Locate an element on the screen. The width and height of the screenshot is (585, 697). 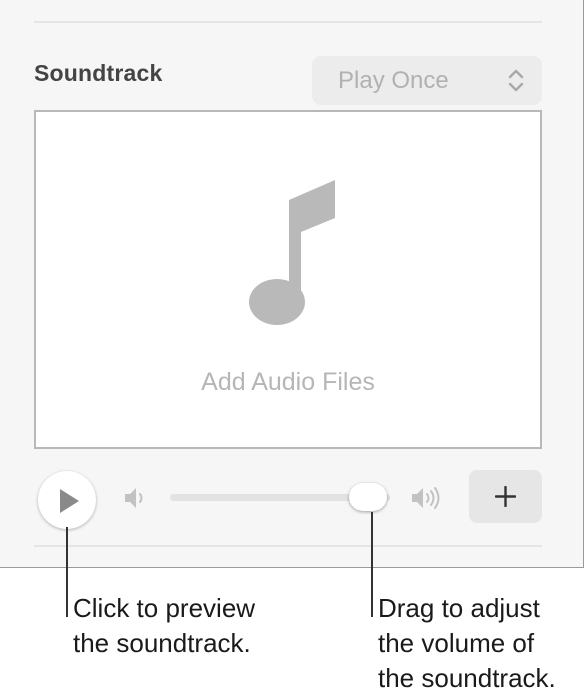
play-icon is located at coordinates (69, 501).